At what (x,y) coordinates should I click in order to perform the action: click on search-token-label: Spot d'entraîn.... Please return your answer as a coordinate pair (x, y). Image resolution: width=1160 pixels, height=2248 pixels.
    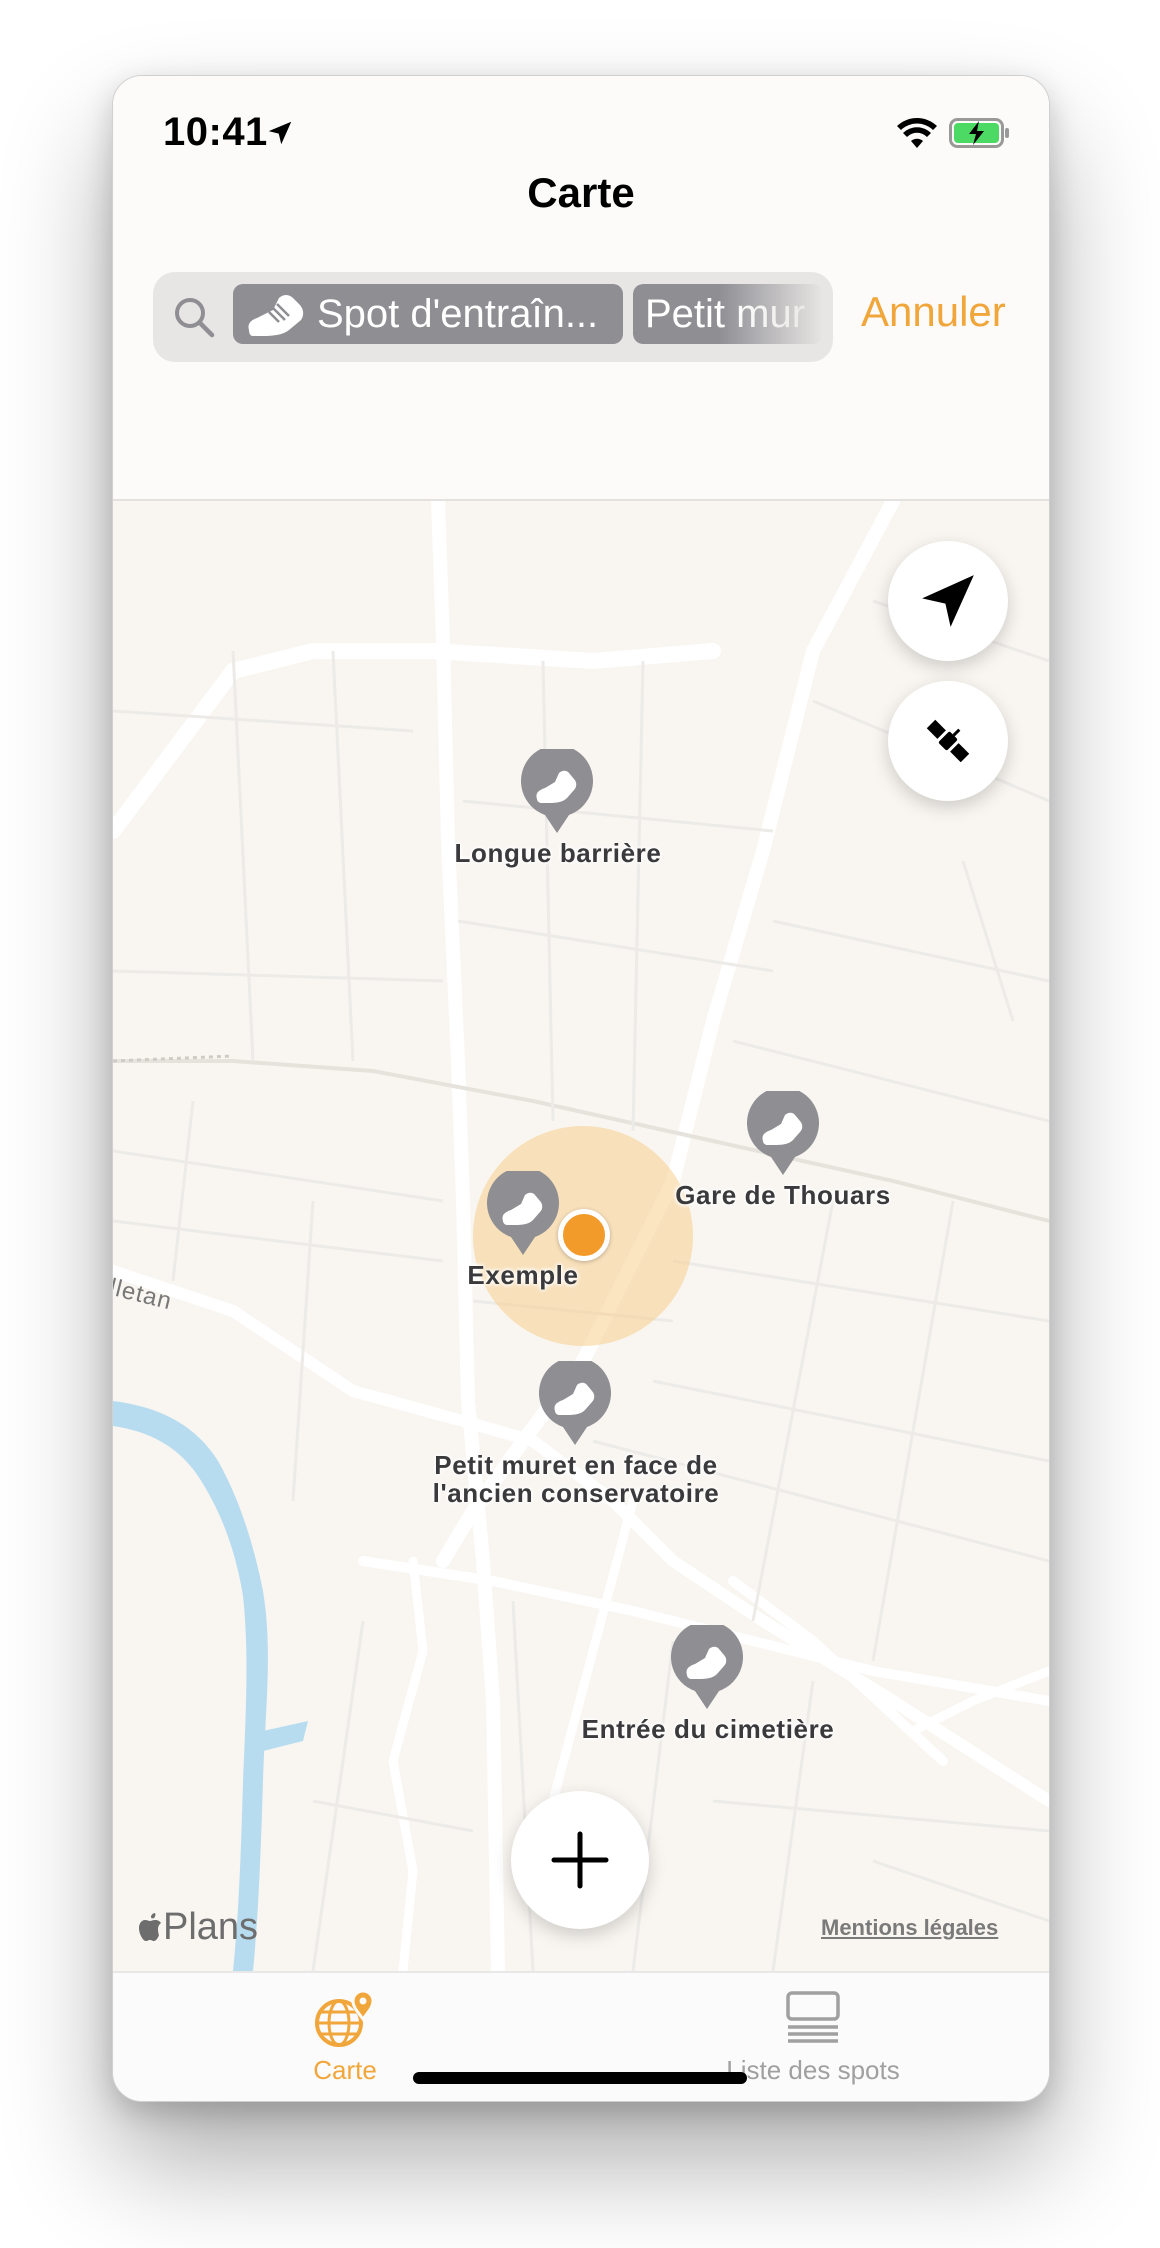
    Looking at the image, I should click on (458, 314).